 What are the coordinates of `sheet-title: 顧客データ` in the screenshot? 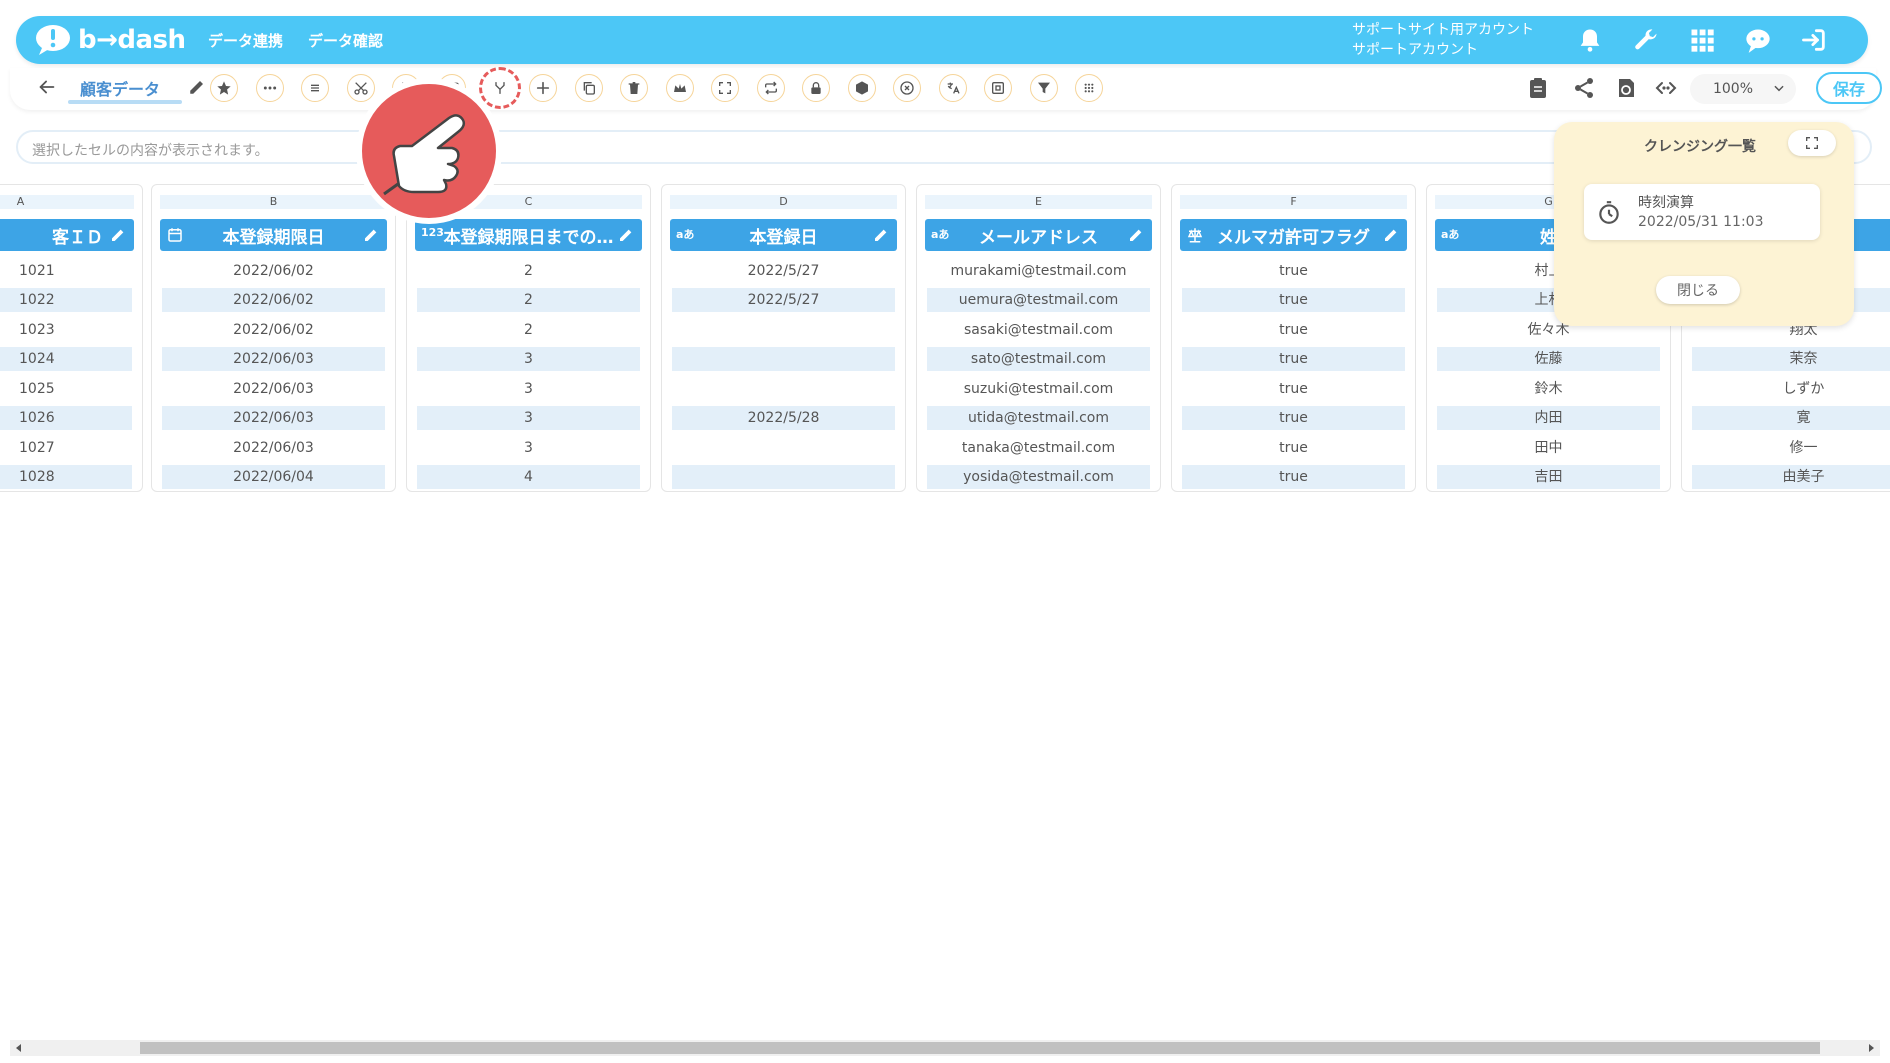 It's located at (120, 88).